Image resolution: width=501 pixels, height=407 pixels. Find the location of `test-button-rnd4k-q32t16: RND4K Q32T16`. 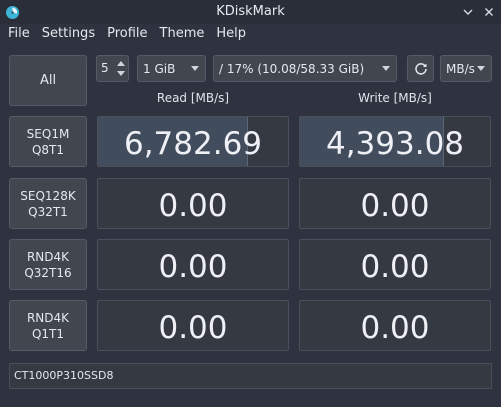

test-button-rnd4k-q32t16: RND4K Q32T16 is located at coordinates (48, 264).